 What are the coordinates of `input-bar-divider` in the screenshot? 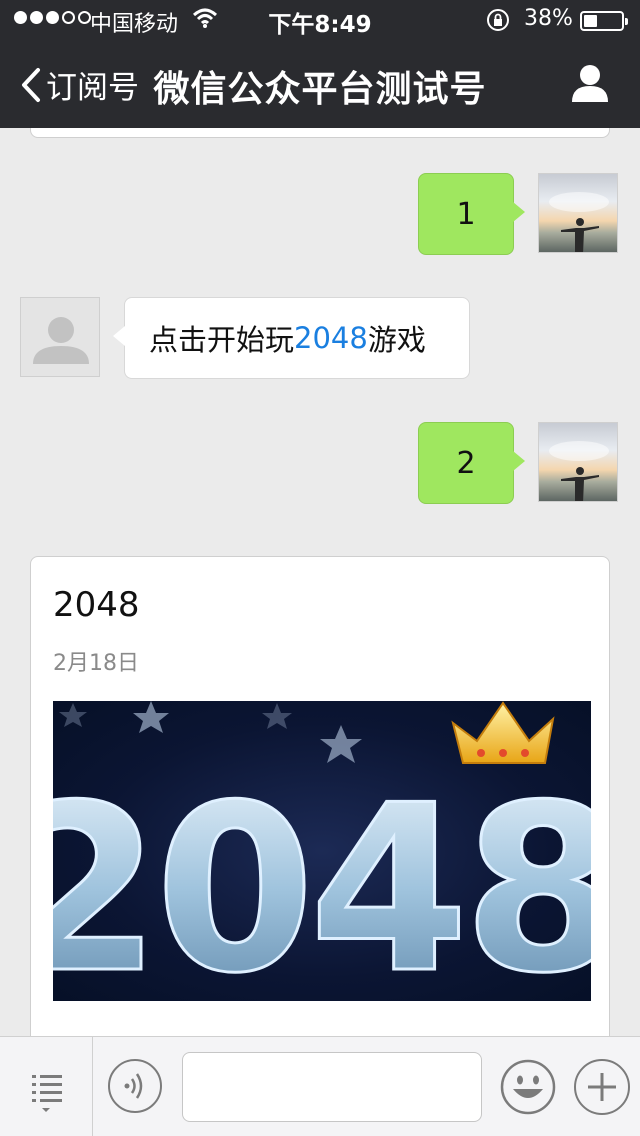 It's located at (92, 1086).